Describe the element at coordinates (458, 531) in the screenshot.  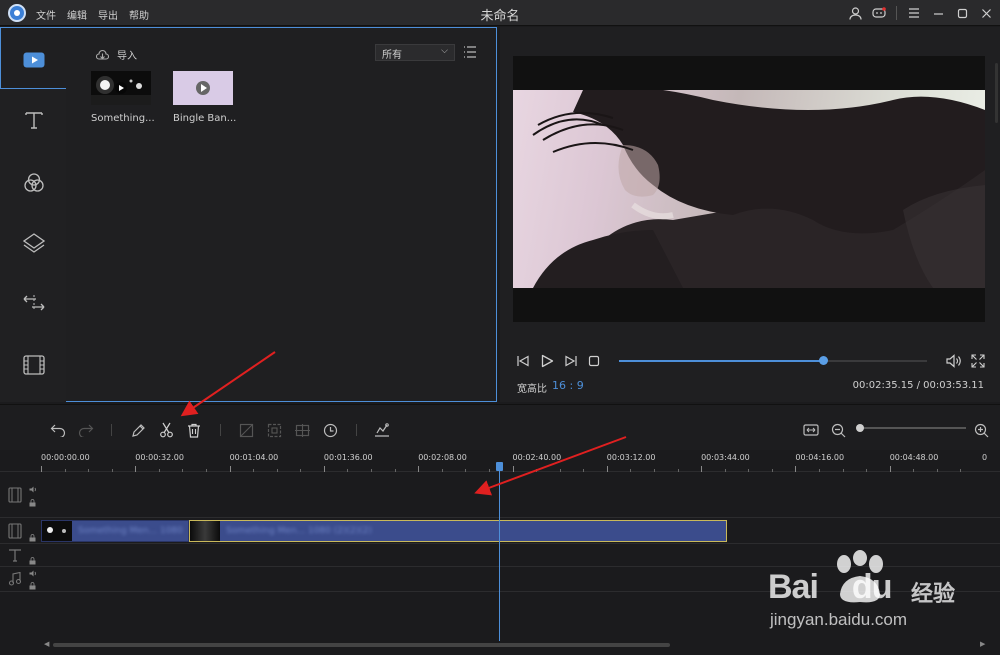
I see `timeline-clip-selected: Something Men... 1080 (2)(2)(2)` at that location.